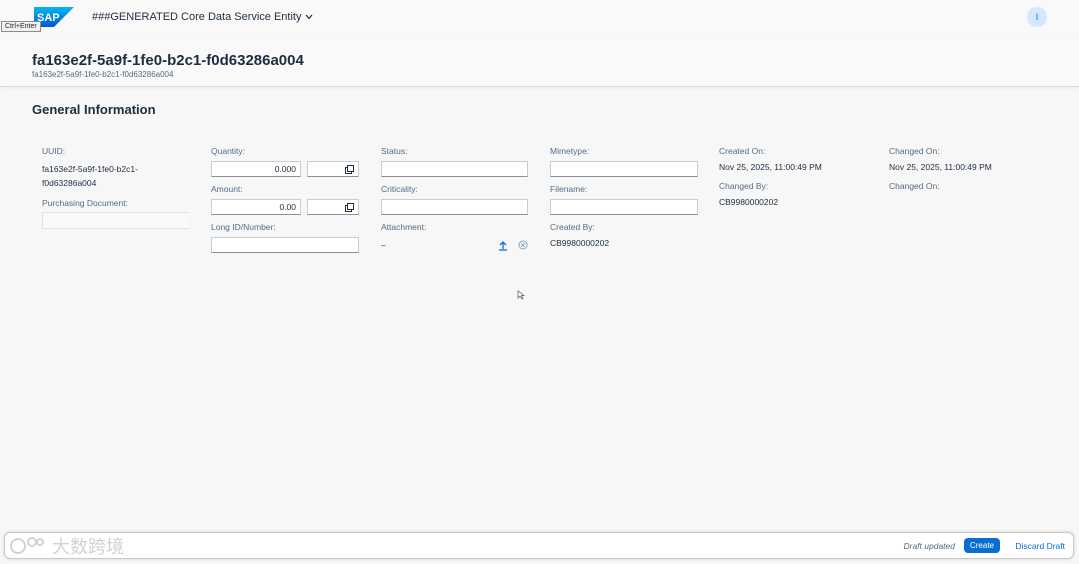  I want to click on app-title-text: ###GENERATED Core Data Service Entity, so click(197, 17).